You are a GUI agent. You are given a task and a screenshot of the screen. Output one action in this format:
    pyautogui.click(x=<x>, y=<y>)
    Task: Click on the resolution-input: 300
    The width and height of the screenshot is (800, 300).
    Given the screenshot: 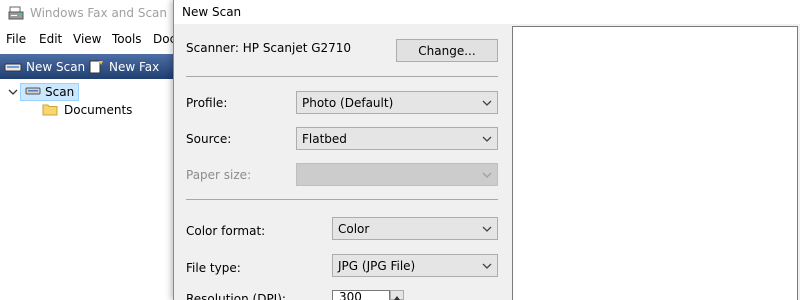 What is the action you would take?
    pyautogui.click(x=361, y=295)
    